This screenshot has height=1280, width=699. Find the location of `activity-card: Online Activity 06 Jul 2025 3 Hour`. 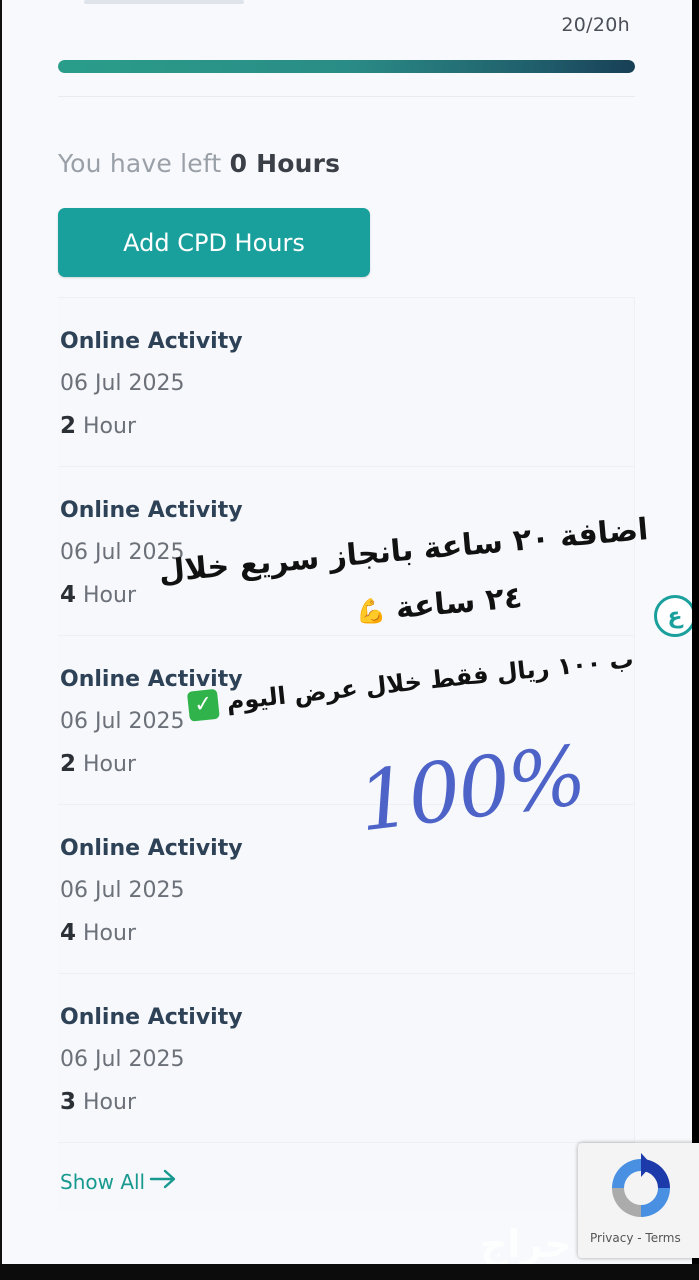

activity-card: Online Activity 06 Jul 2025 3 Hour is located at coordinates (346, 1057).